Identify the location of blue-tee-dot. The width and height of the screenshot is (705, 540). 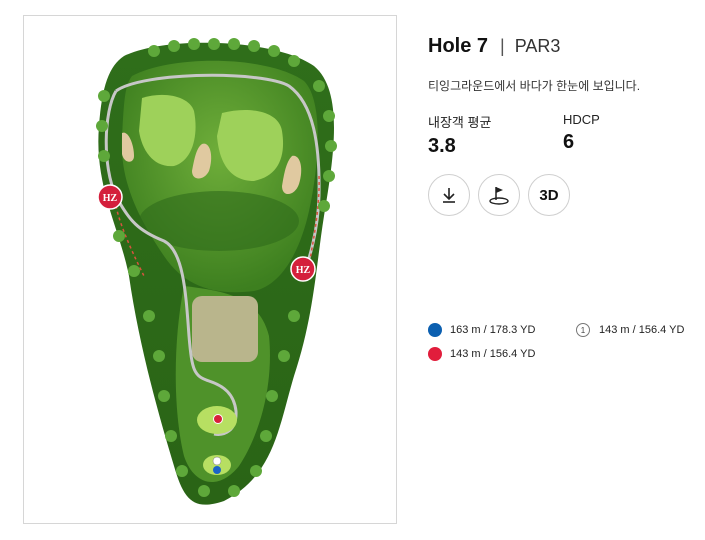
(435, 330).